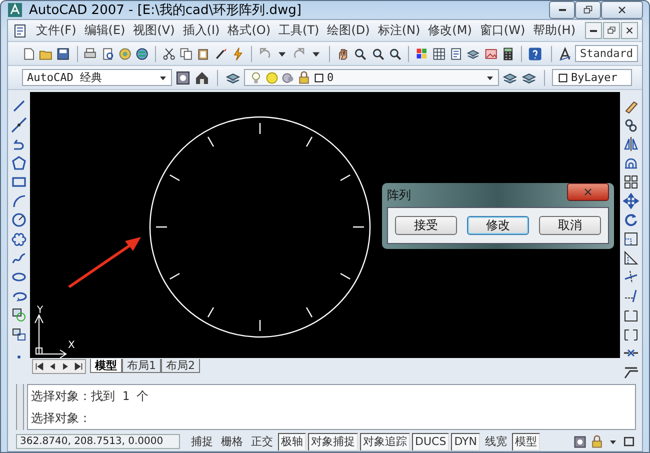  What do you see at coordinates (507, 54) in the screenshot?
I see `calculator-icon` at bounding box center [507, 54].